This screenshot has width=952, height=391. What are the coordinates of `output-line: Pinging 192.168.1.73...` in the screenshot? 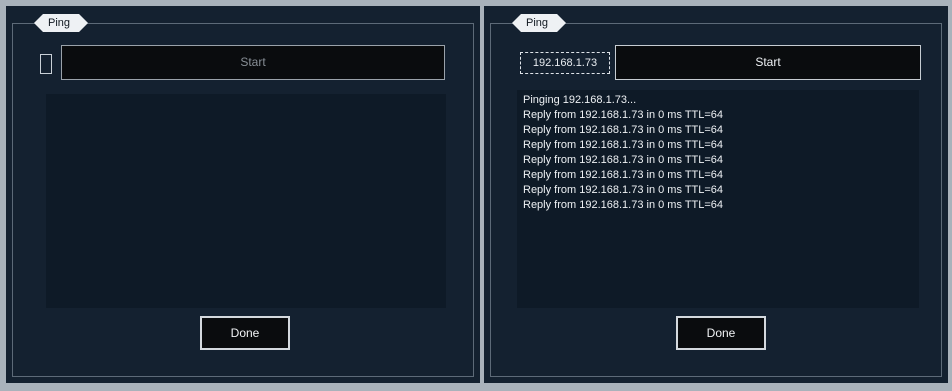 It's located at (580, 100).